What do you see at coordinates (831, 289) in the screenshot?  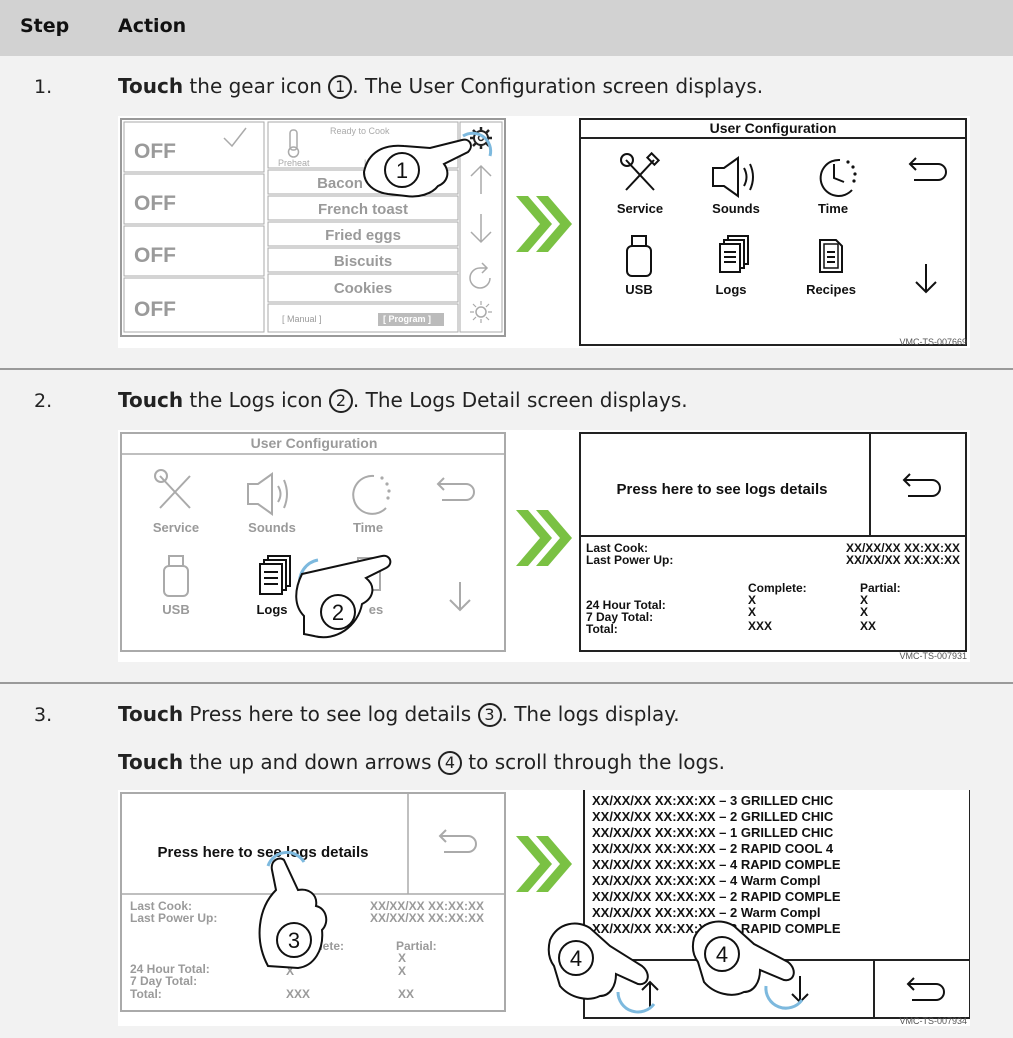 I see `recipes-label: Recipes` at bounding box center [831, 289].